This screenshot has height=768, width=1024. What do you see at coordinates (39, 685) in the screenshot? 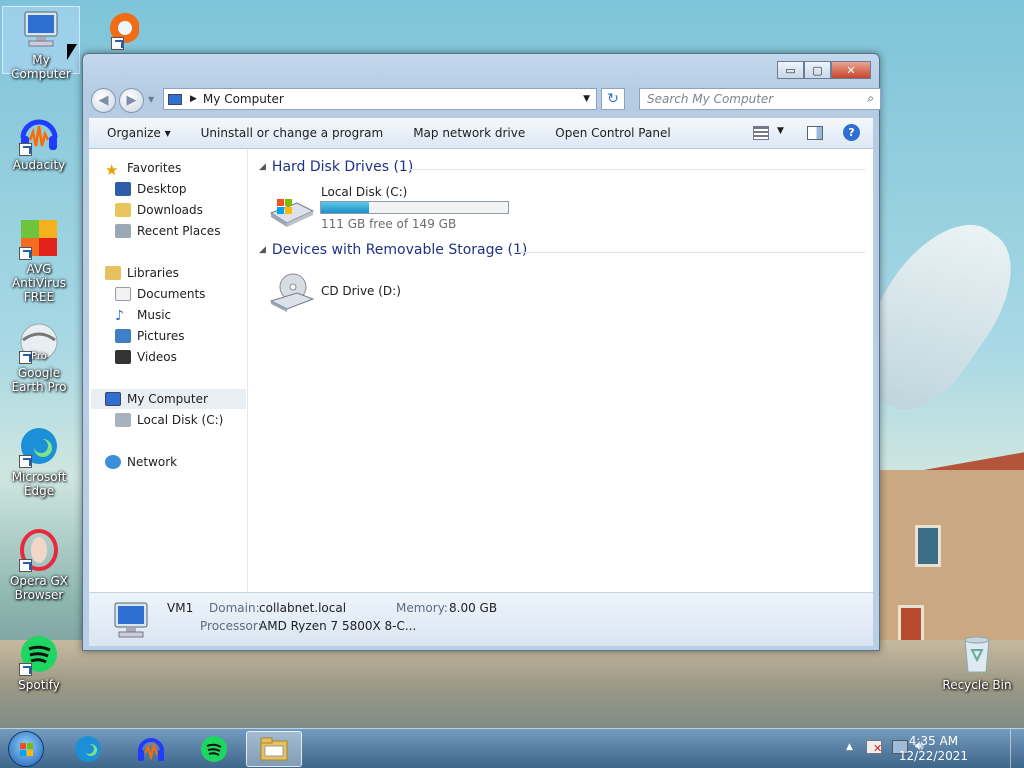
I see `desktop-icon-label: Spotify` at bounding box center [39, 685].